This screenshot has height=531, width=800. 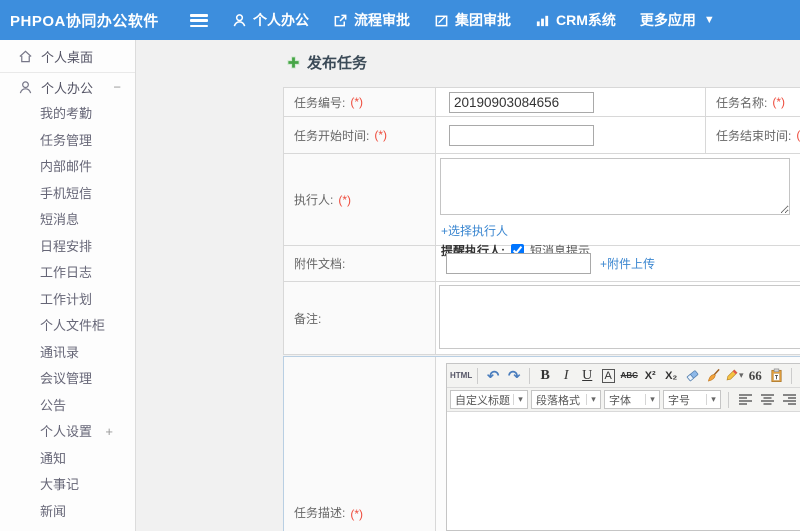 I want to click on broom-icon, so click(x=713, y=375).